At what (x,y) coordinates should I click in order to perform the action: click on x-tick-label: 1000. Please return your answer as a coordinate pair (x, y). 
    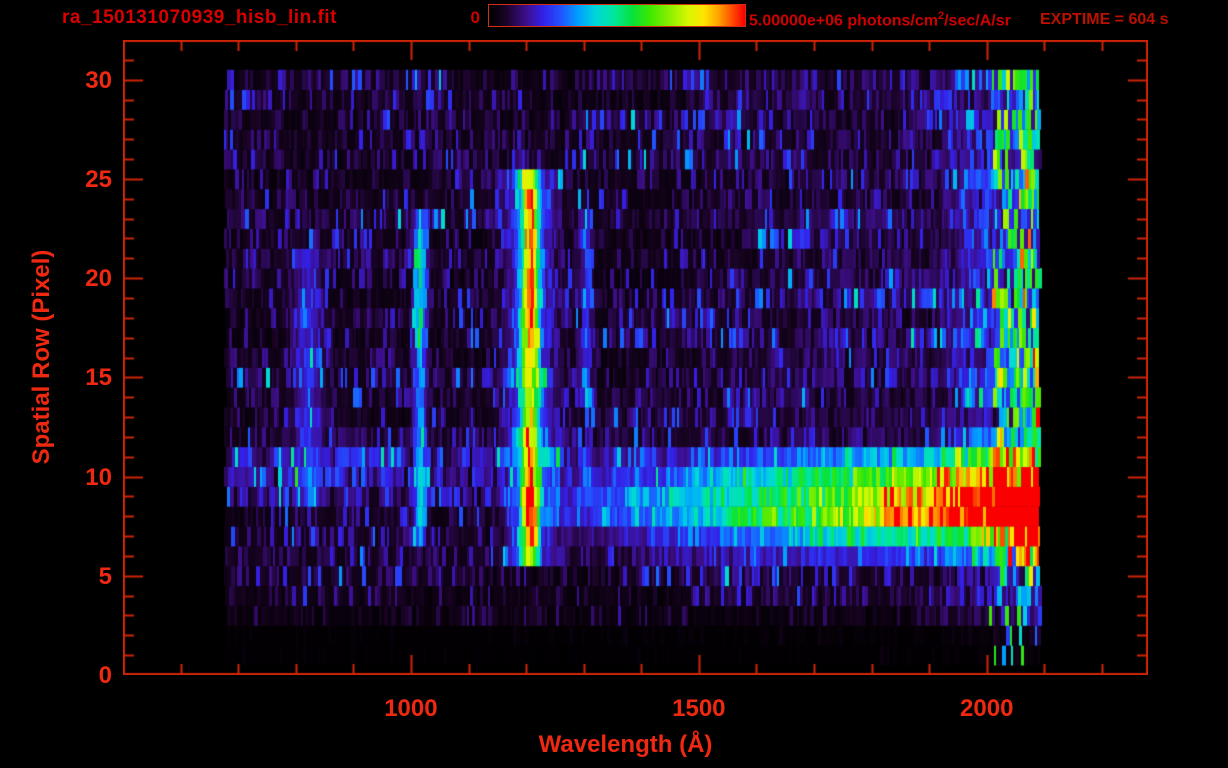
    Looking at the image, I should click on (411, 708).